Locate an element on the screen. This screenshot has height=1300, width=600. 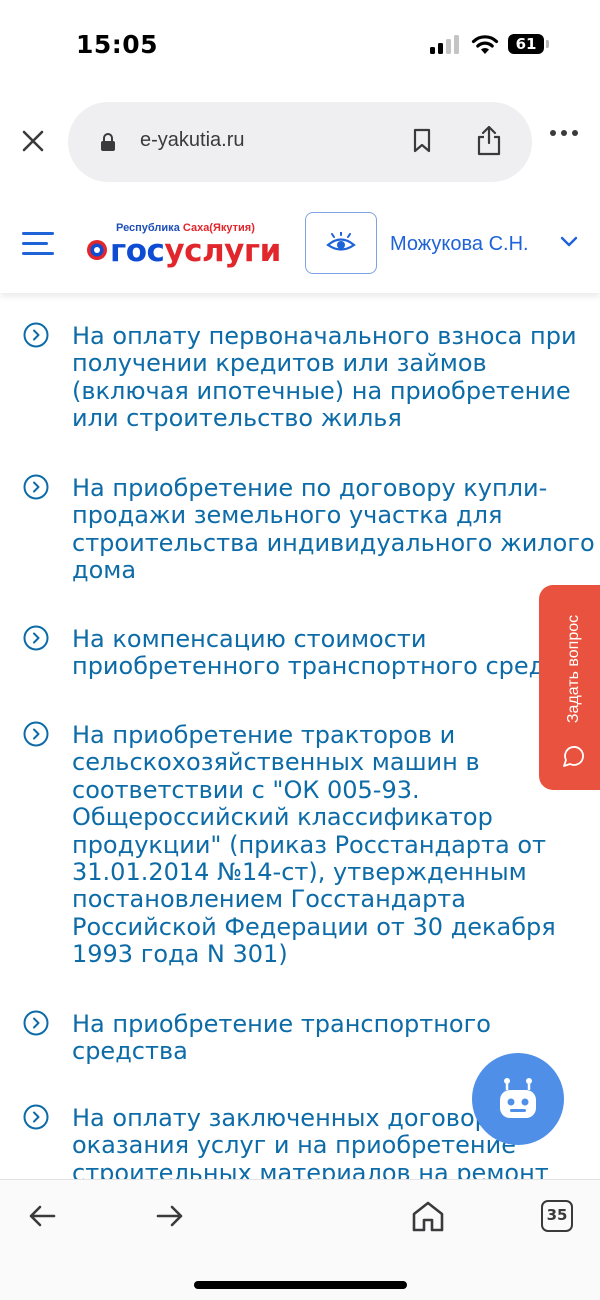
home-icon is located at coordinates (428, 1216).